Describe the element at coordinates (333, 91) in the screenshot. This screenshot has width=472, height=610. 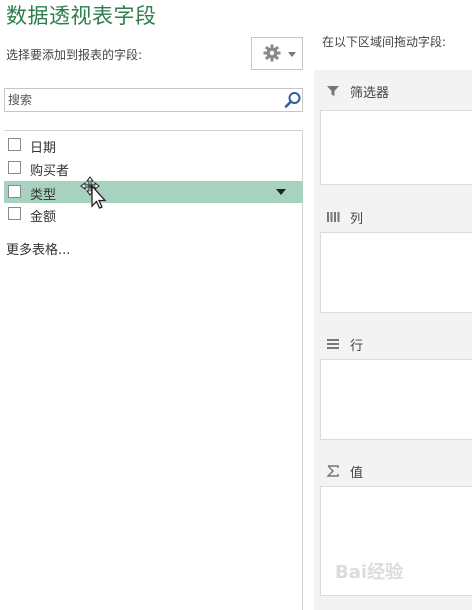
I see `filter-icon` at that location.